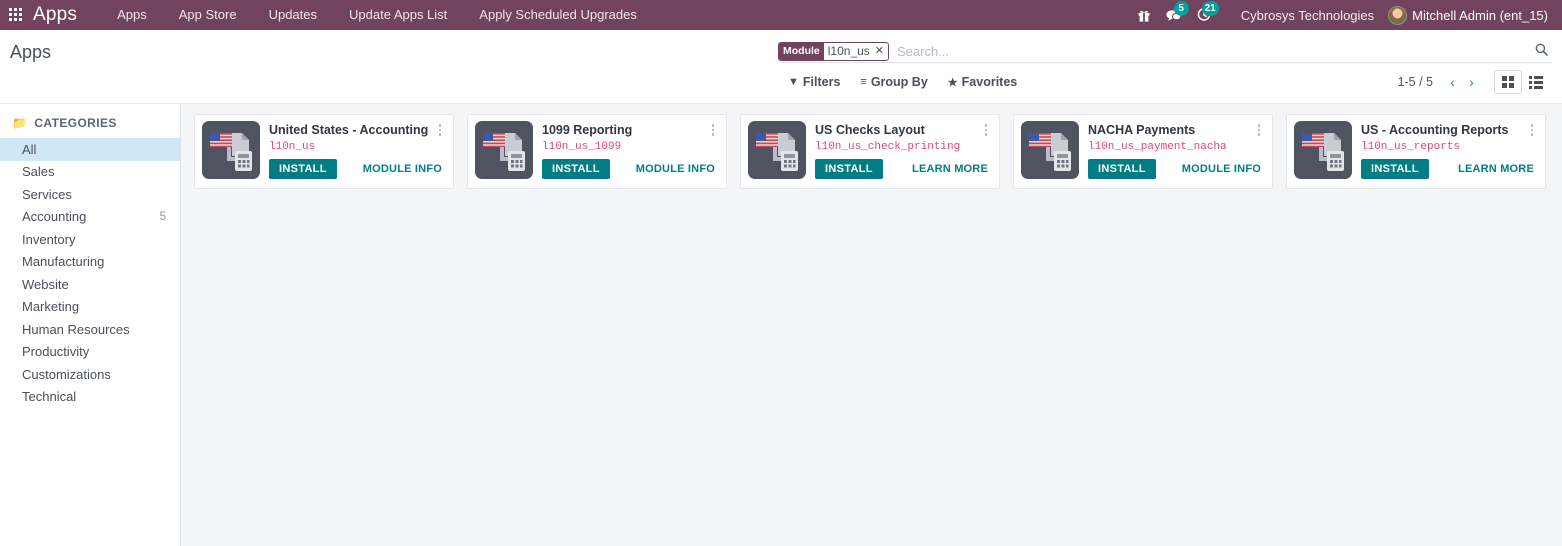 The width and height of the screenshot is (1562, 546). I want to click on avatar, so click(1398, 15).